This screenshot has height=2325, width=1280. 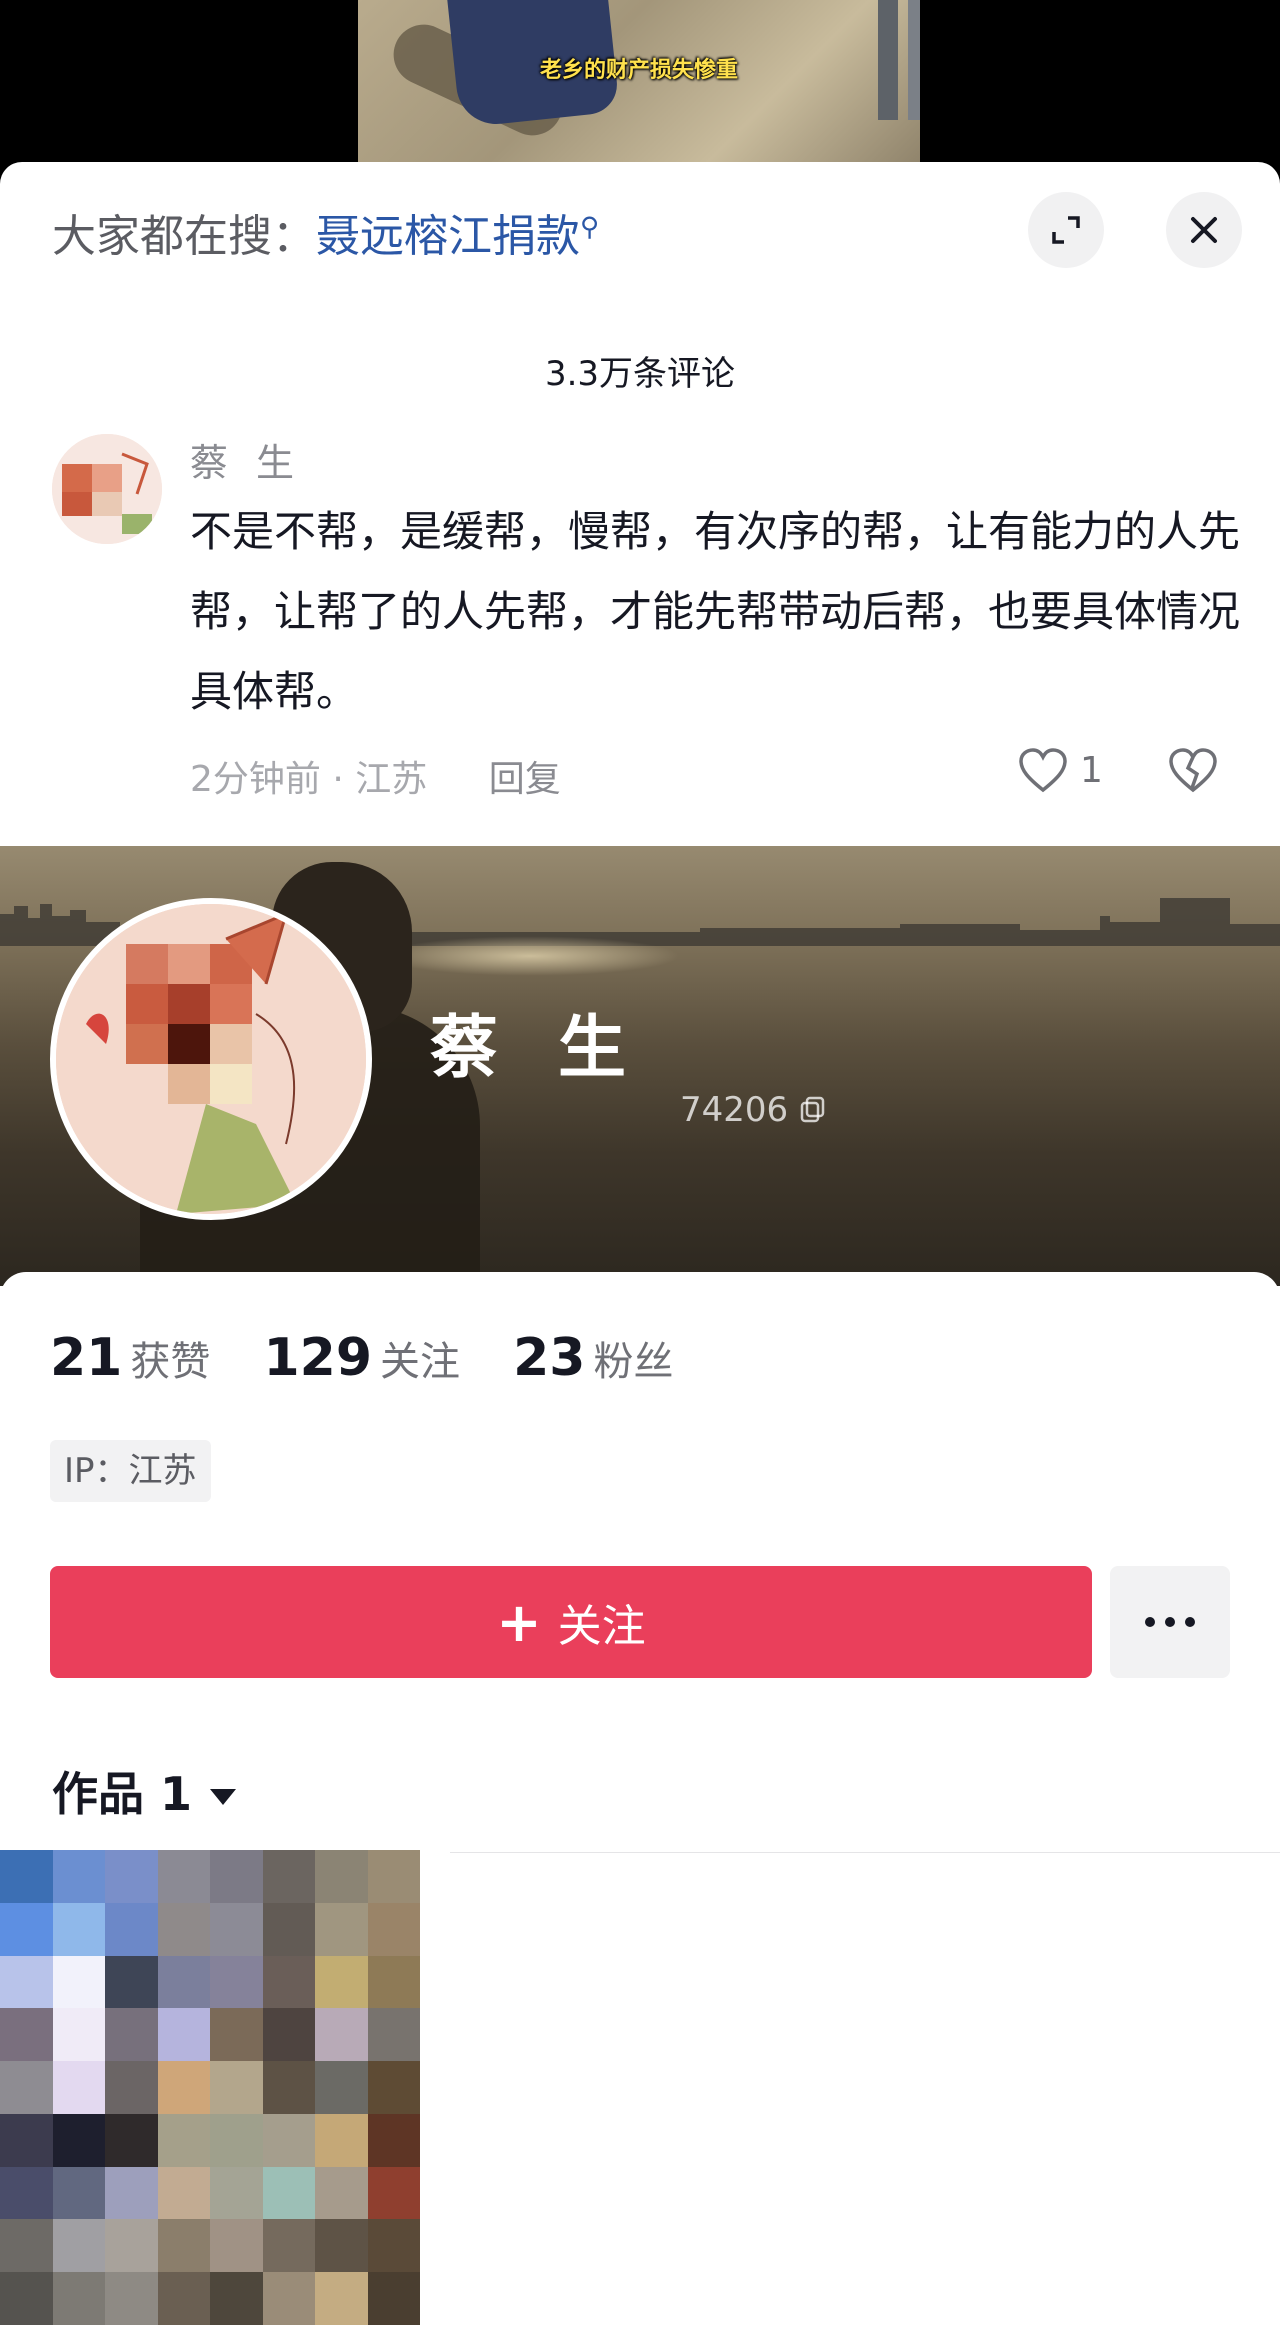 I want to click on comment-meta: 2分钟前 · 江苏 回复, so click(x=375, y=776).